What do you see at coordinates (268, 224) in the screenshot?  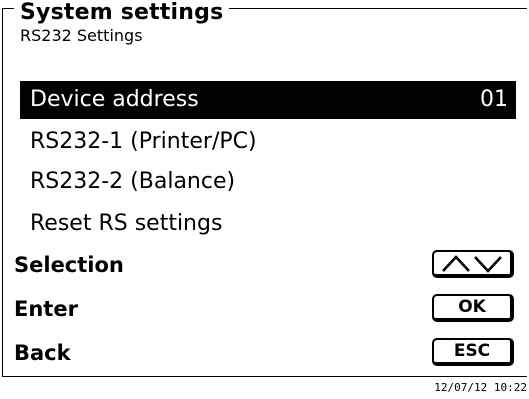 I see `menu-item-reset-rs-settings: Reset RS settings` at bounding box center [268, 224].